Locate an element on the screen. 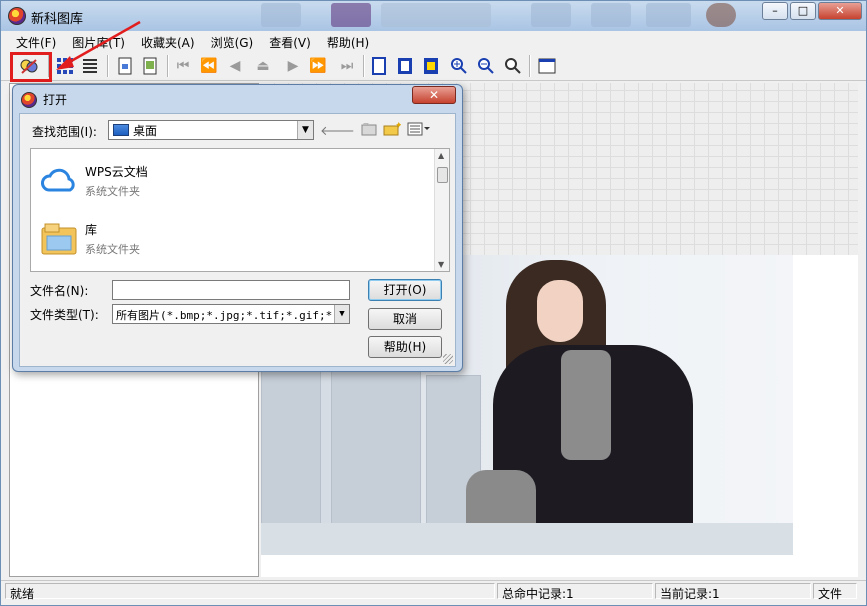 The image size is (867, 606). status-mode: 文件 is located at coordinates (835, 592).